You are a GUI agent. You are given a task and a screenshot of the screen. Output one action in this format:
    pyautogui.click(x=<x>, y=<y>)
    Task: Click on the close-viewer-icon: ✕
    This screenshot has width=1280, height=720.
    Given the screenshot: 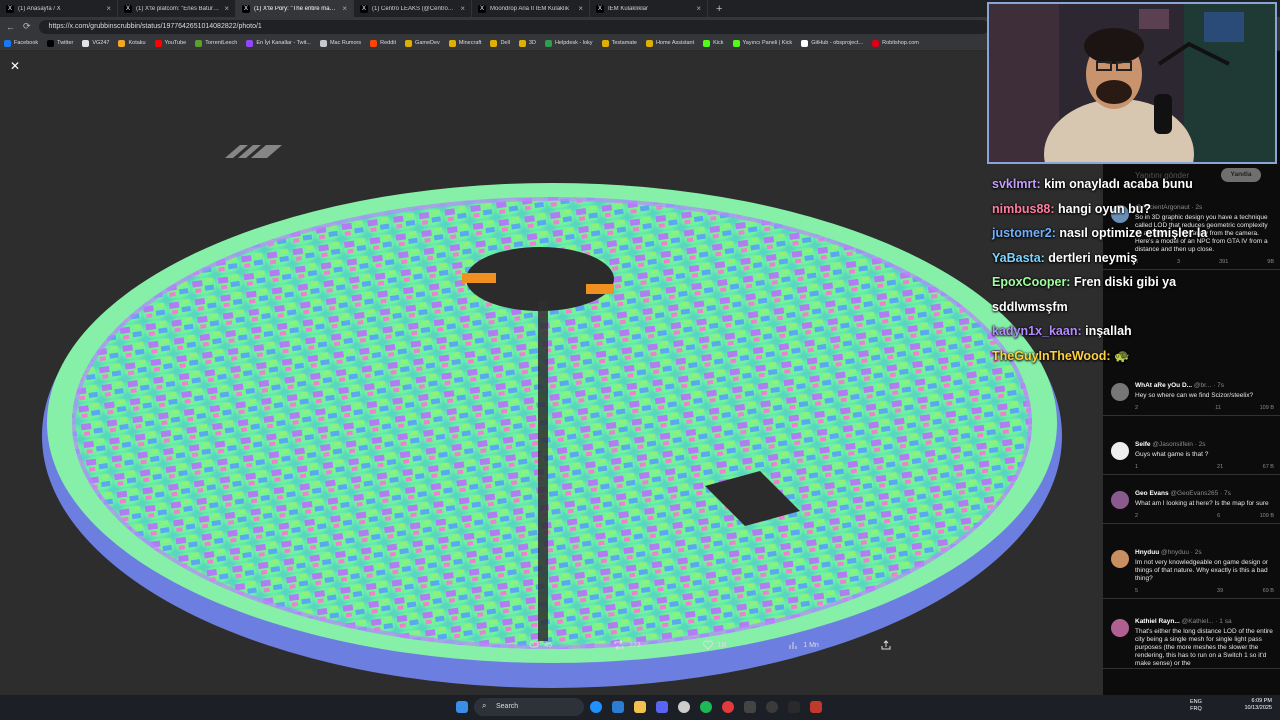 What is the action you would take?
    pyautogui.click(x=15, y=66)
    